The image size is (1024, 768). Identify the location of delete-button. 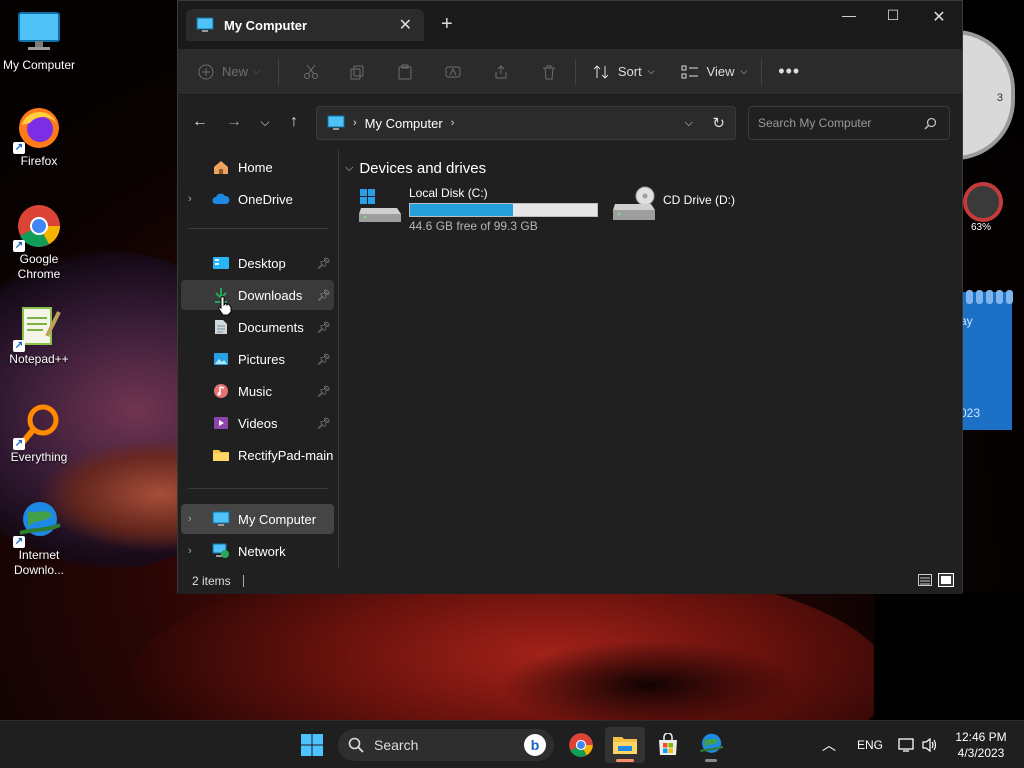
(549, 72).